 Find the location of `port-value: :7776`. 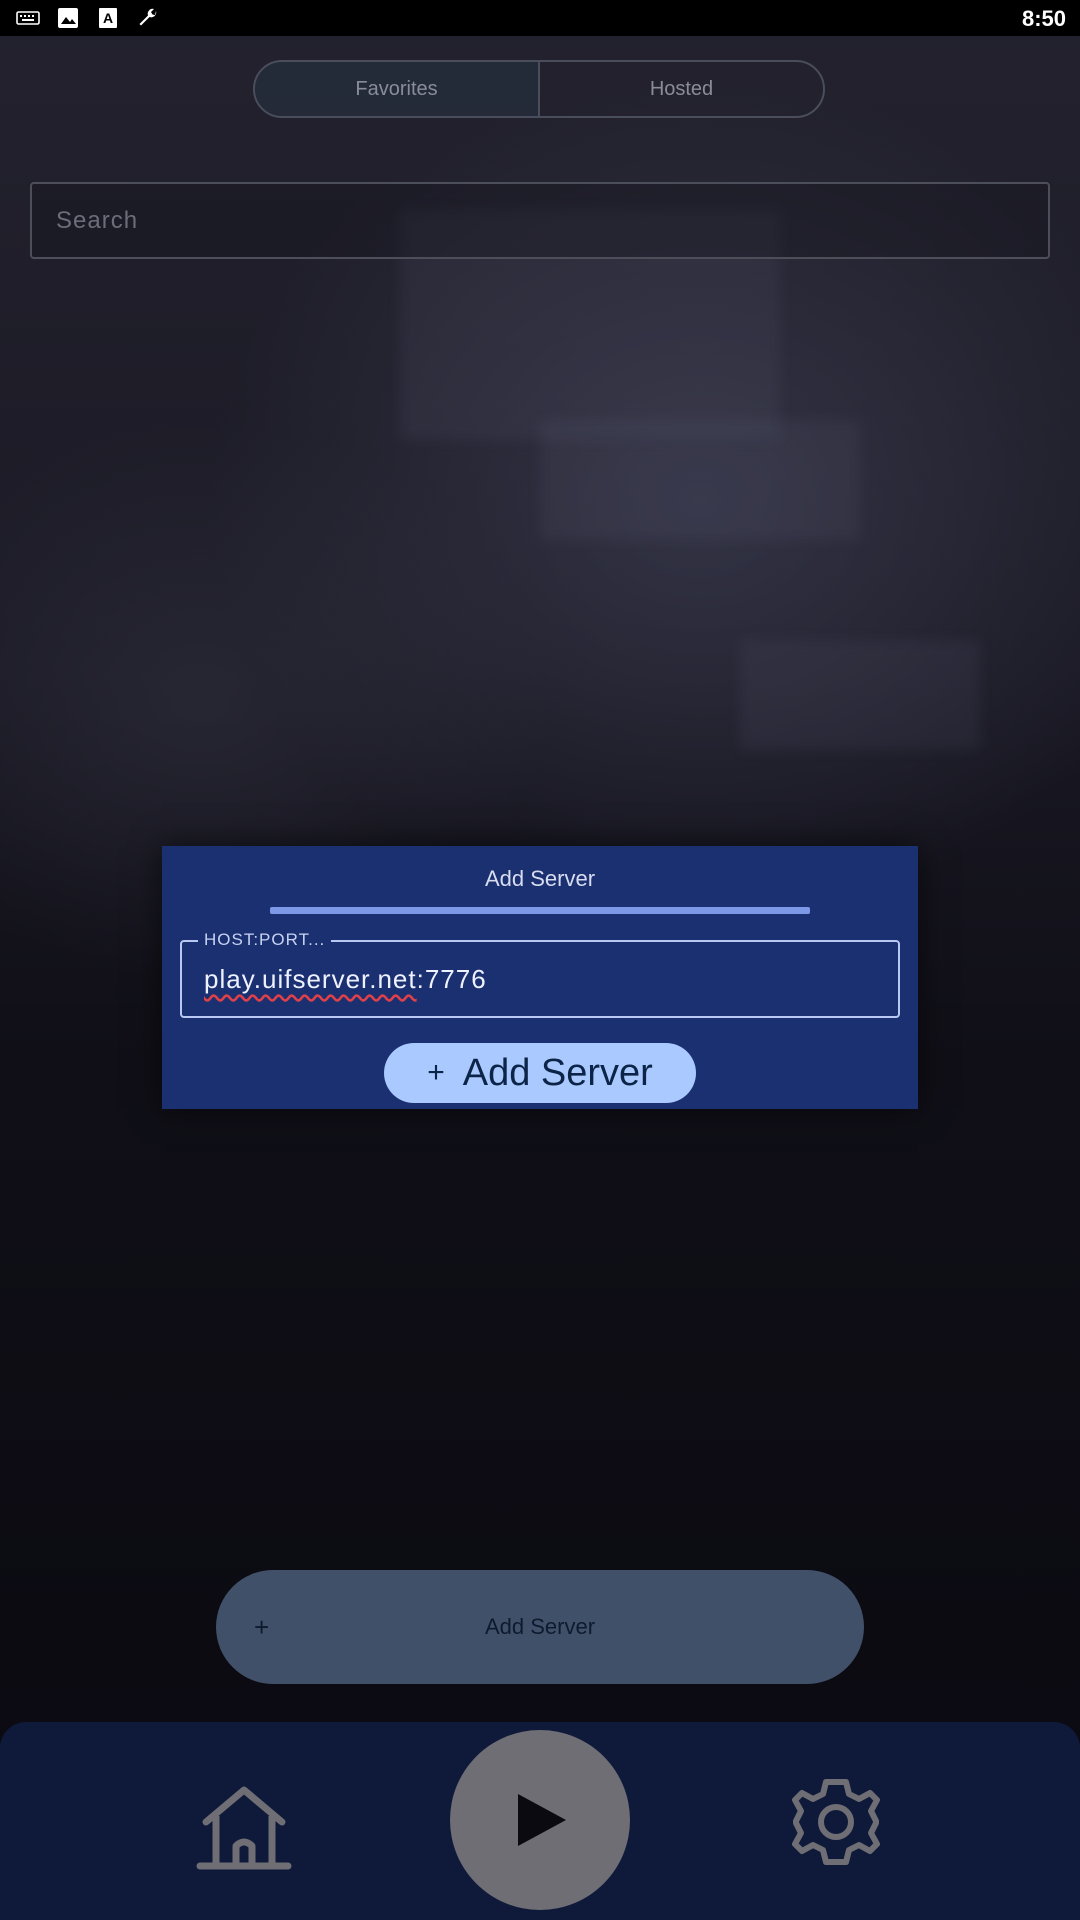

port-value: :7776 is located at coordinates (451, 979).